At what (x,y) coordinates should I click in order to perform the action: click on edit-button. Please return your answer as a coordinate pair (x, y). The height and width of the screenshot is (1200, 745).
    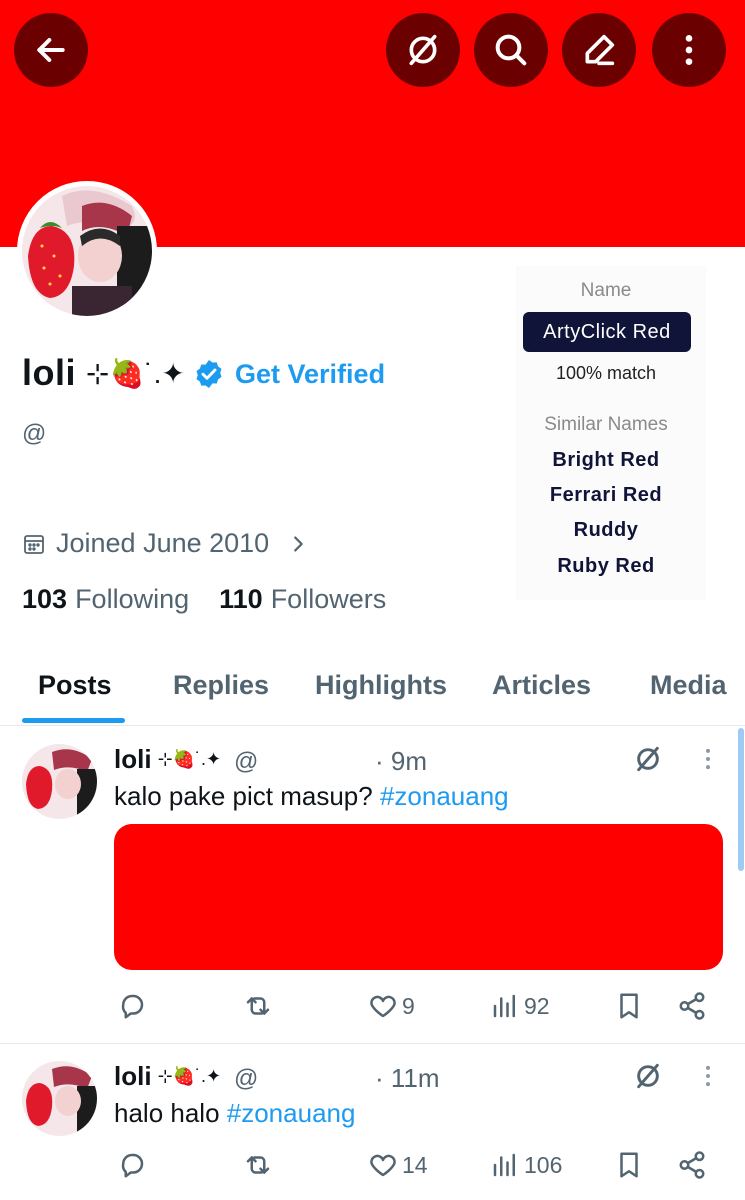
    Looking at the image, I should click on (599, 50).